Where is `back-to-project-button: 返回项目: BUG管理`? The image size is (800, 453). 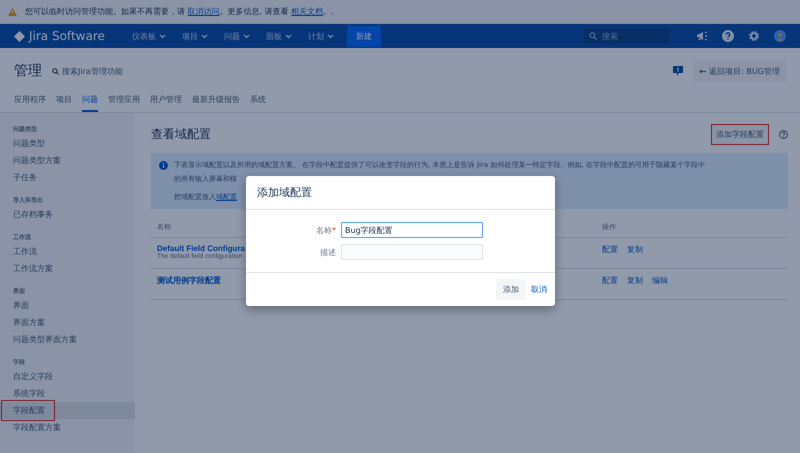 back-to-project-button: 返回项目: BUG管理 is located at coordinates (739, 71).